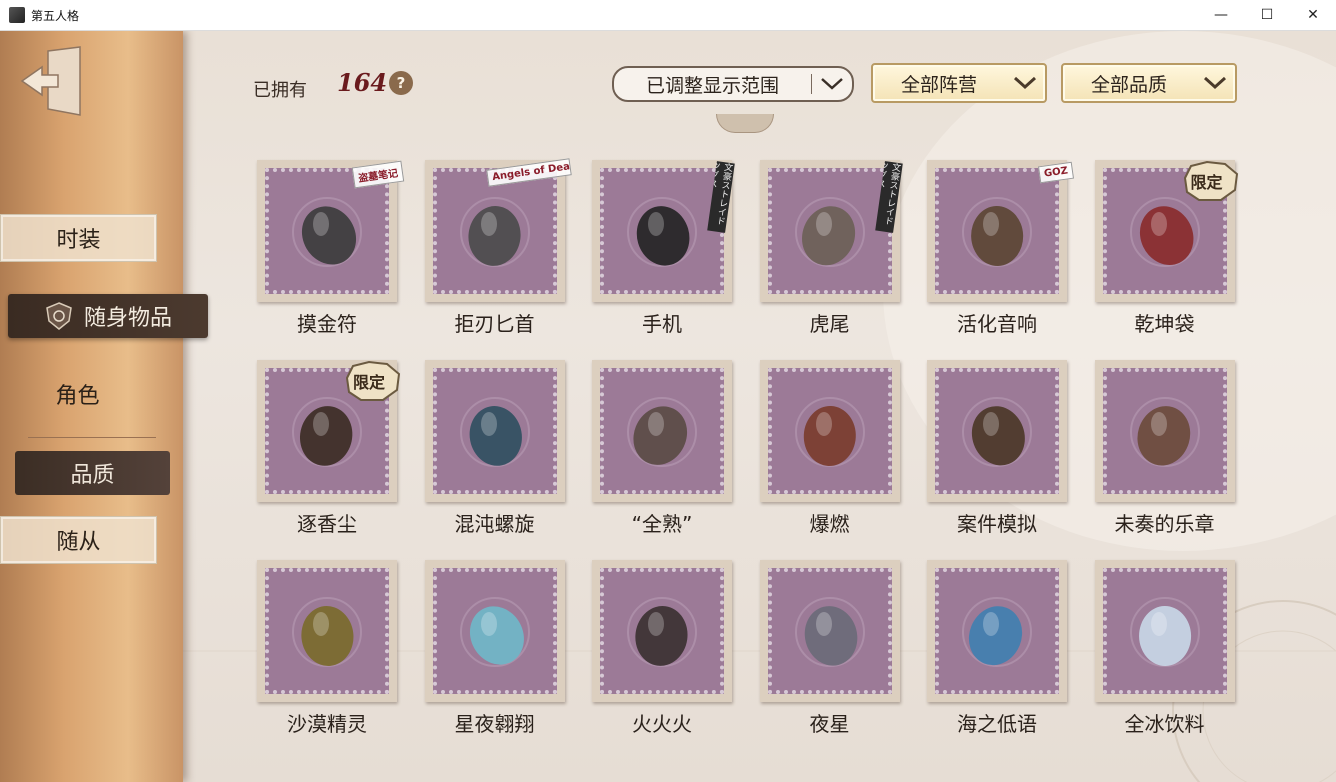 The image size is (1336, 782). I want to click on sidebar-divider, so click(92, 437).